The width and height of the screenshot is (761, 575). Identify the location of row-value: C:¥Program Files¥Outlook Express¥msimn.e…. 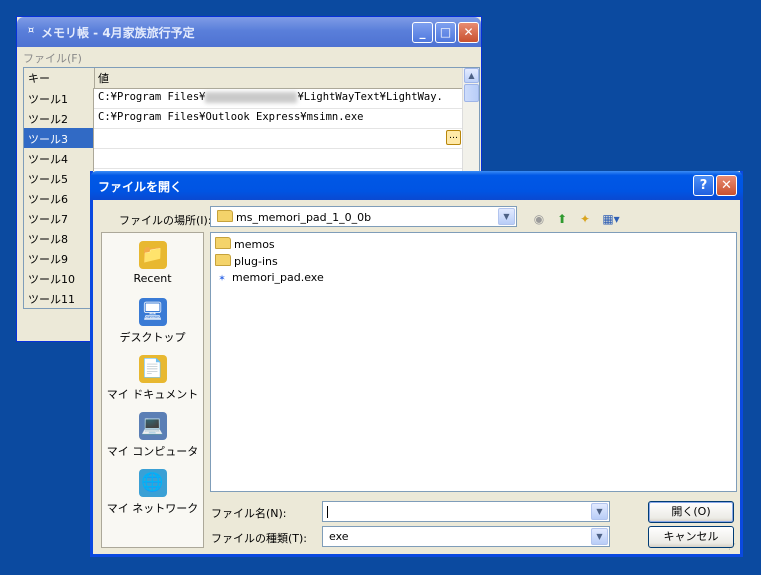
(231, 117).